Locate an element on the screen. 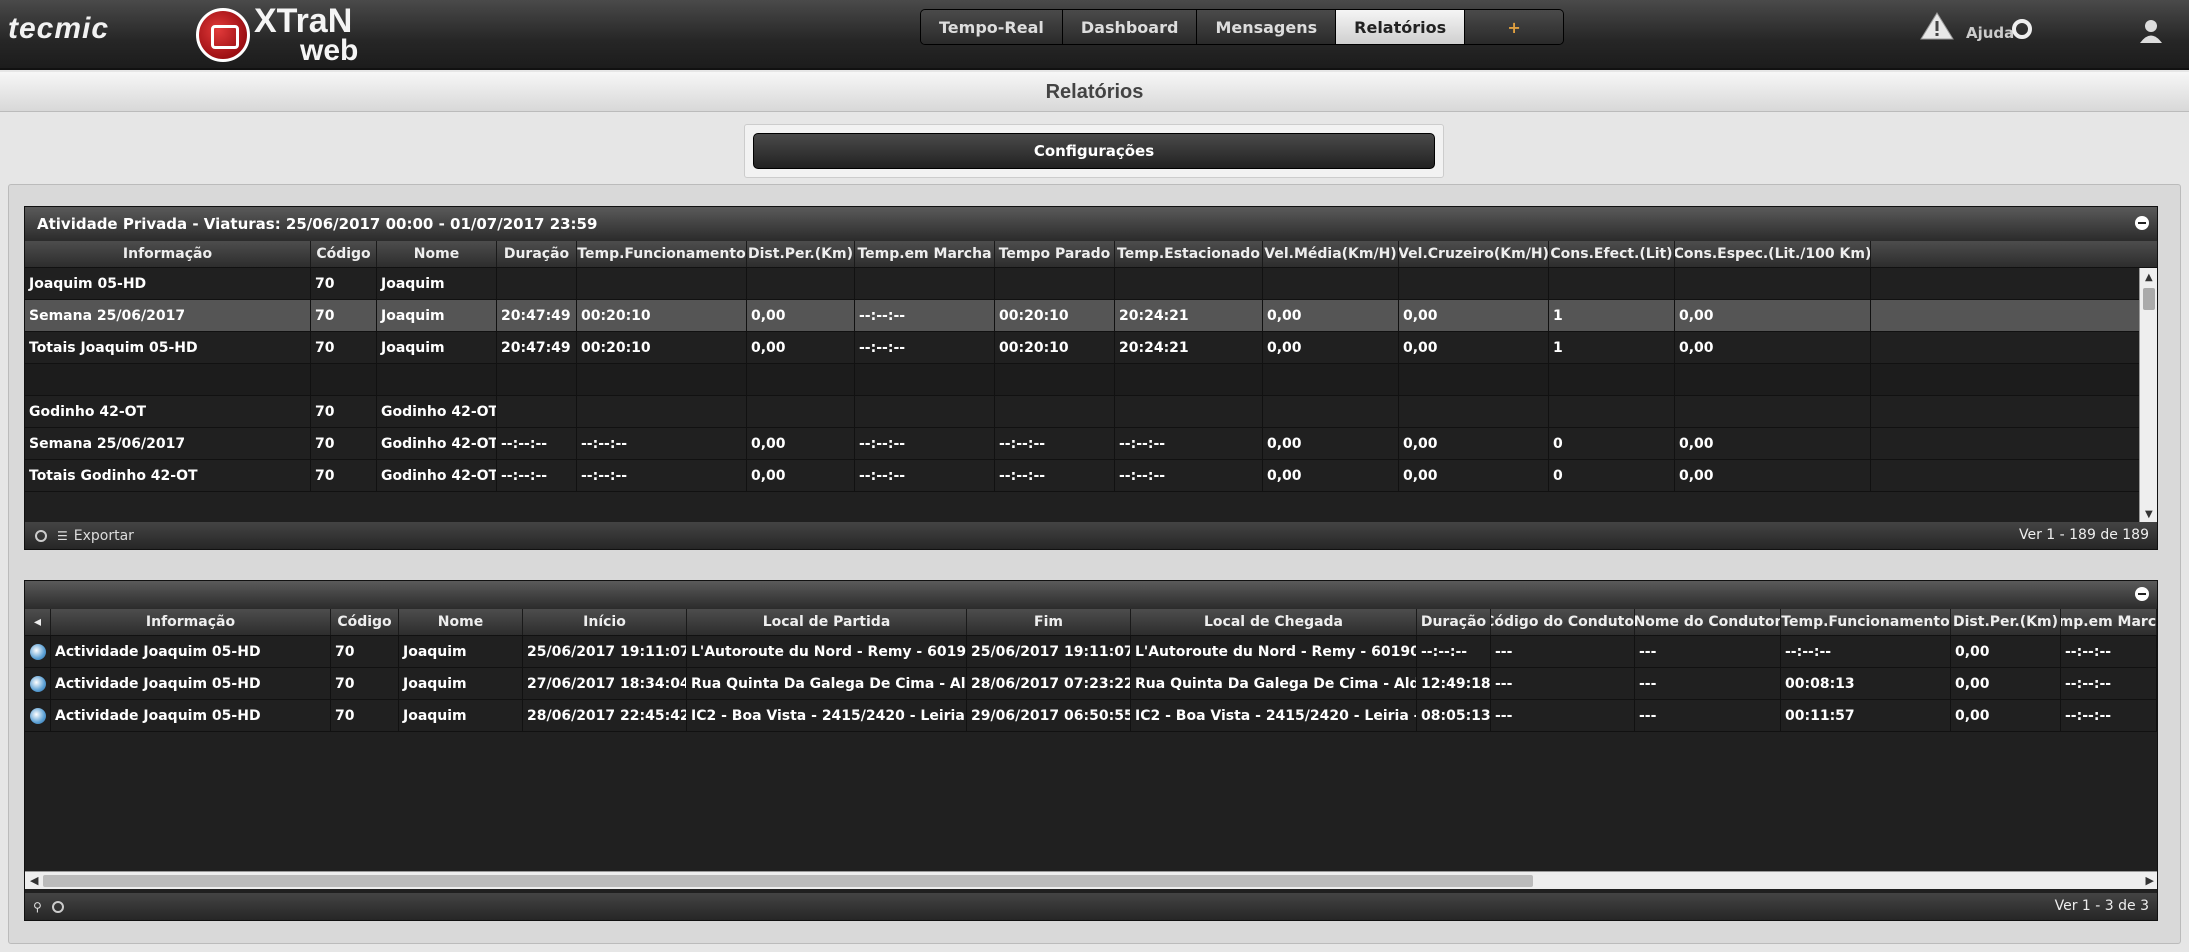 The width and height of the screenshot is (2189, 952). grid-header-cell: Vel.Média(Km/H) is located at coordinates (1331, 254).